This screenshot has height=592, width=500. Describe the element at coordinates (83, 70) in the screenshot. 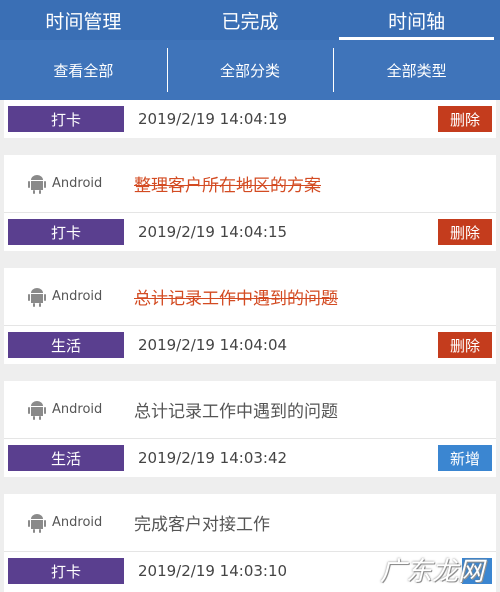

I see `filter-view-all: 查看全部` at that location.